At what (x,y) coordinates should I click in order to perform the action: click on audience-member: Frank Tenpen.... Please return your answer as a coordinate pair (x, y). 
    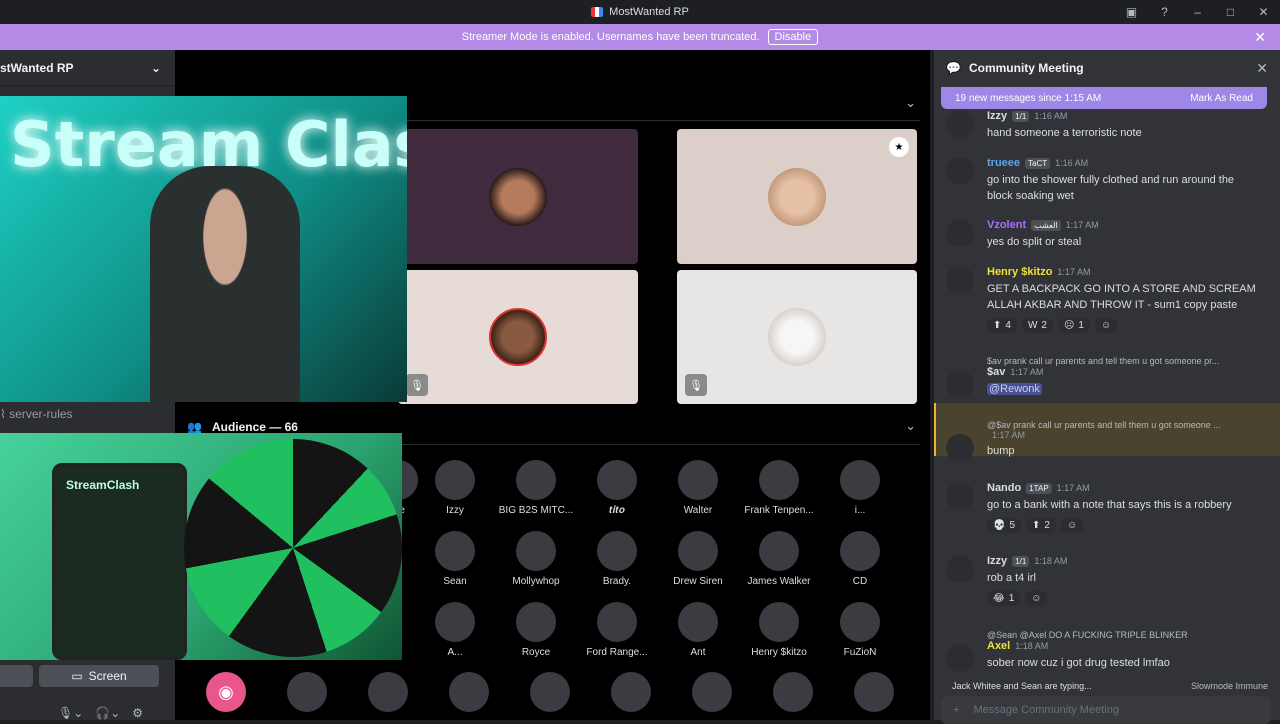
    Looking at the image, I should click on (779, 488).